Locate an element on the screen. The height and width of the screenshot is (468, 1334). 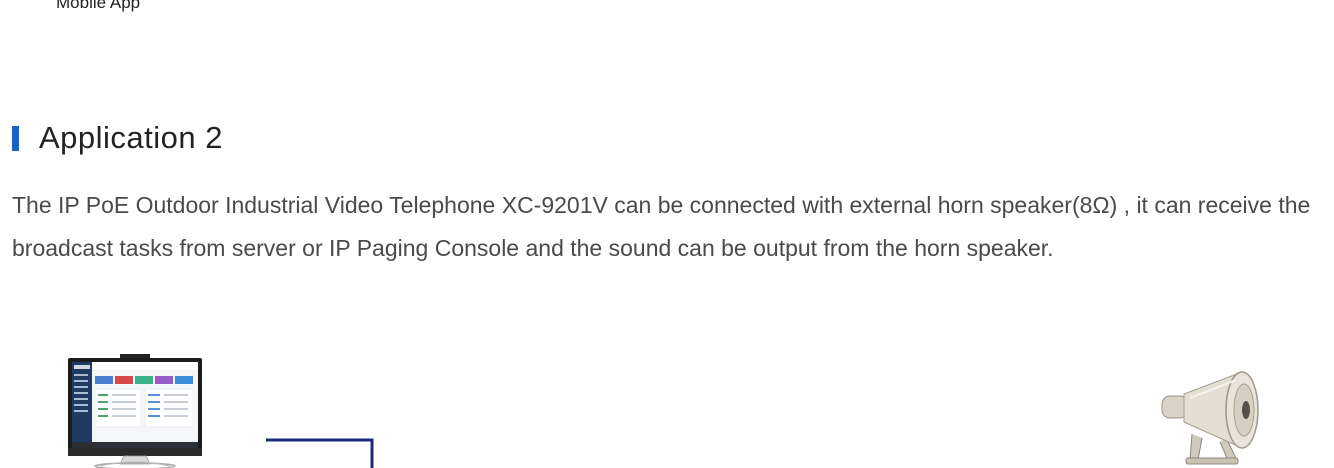
connection-line is located at coordinates (320, 453).